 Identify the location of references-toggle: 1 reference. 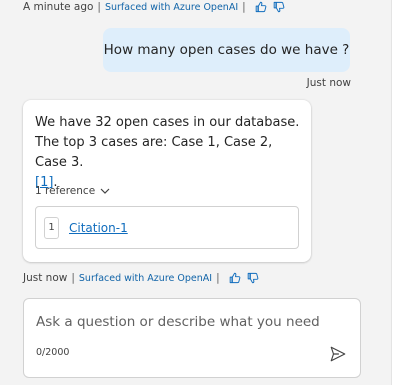
(73, 191).